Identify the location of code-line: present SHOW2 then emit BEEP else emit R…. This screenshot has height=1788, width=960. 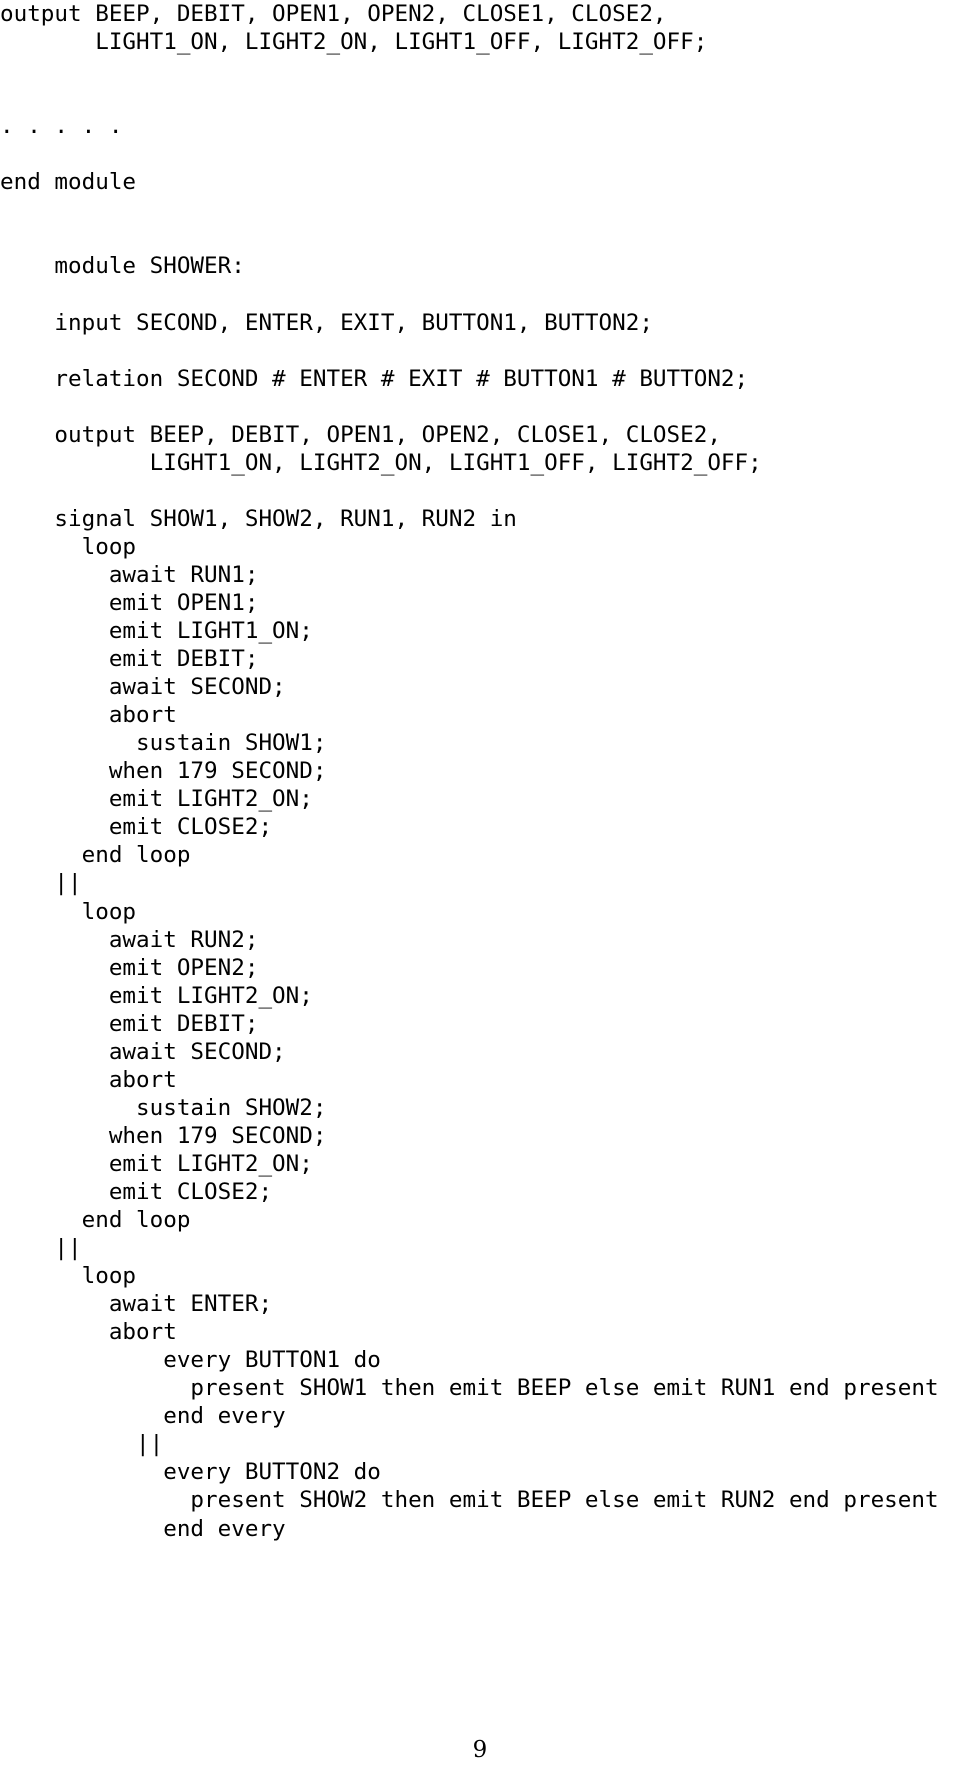
(469, 1500).